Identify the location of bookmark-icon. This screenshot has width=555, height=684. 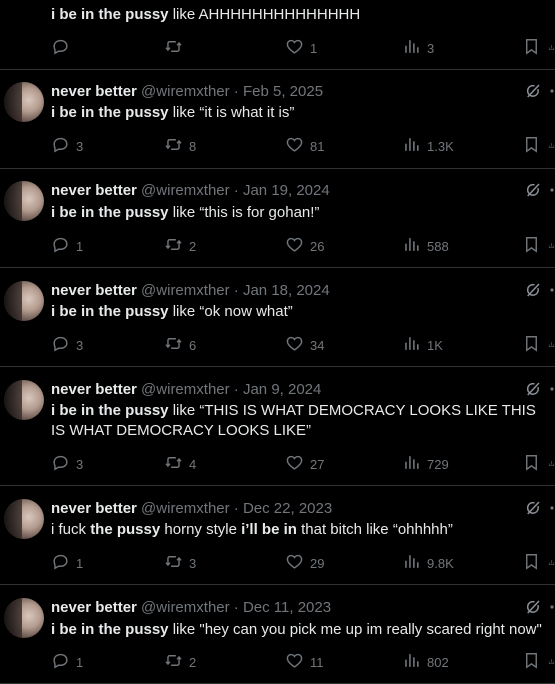
(531, 662).